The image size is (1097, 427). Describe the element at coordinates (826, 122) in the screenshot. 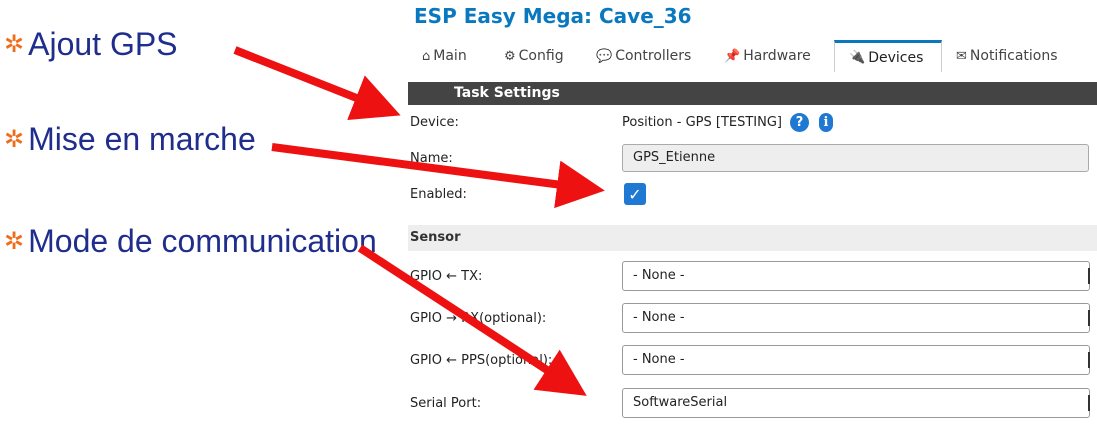

I see `info-icon: i` at that location.